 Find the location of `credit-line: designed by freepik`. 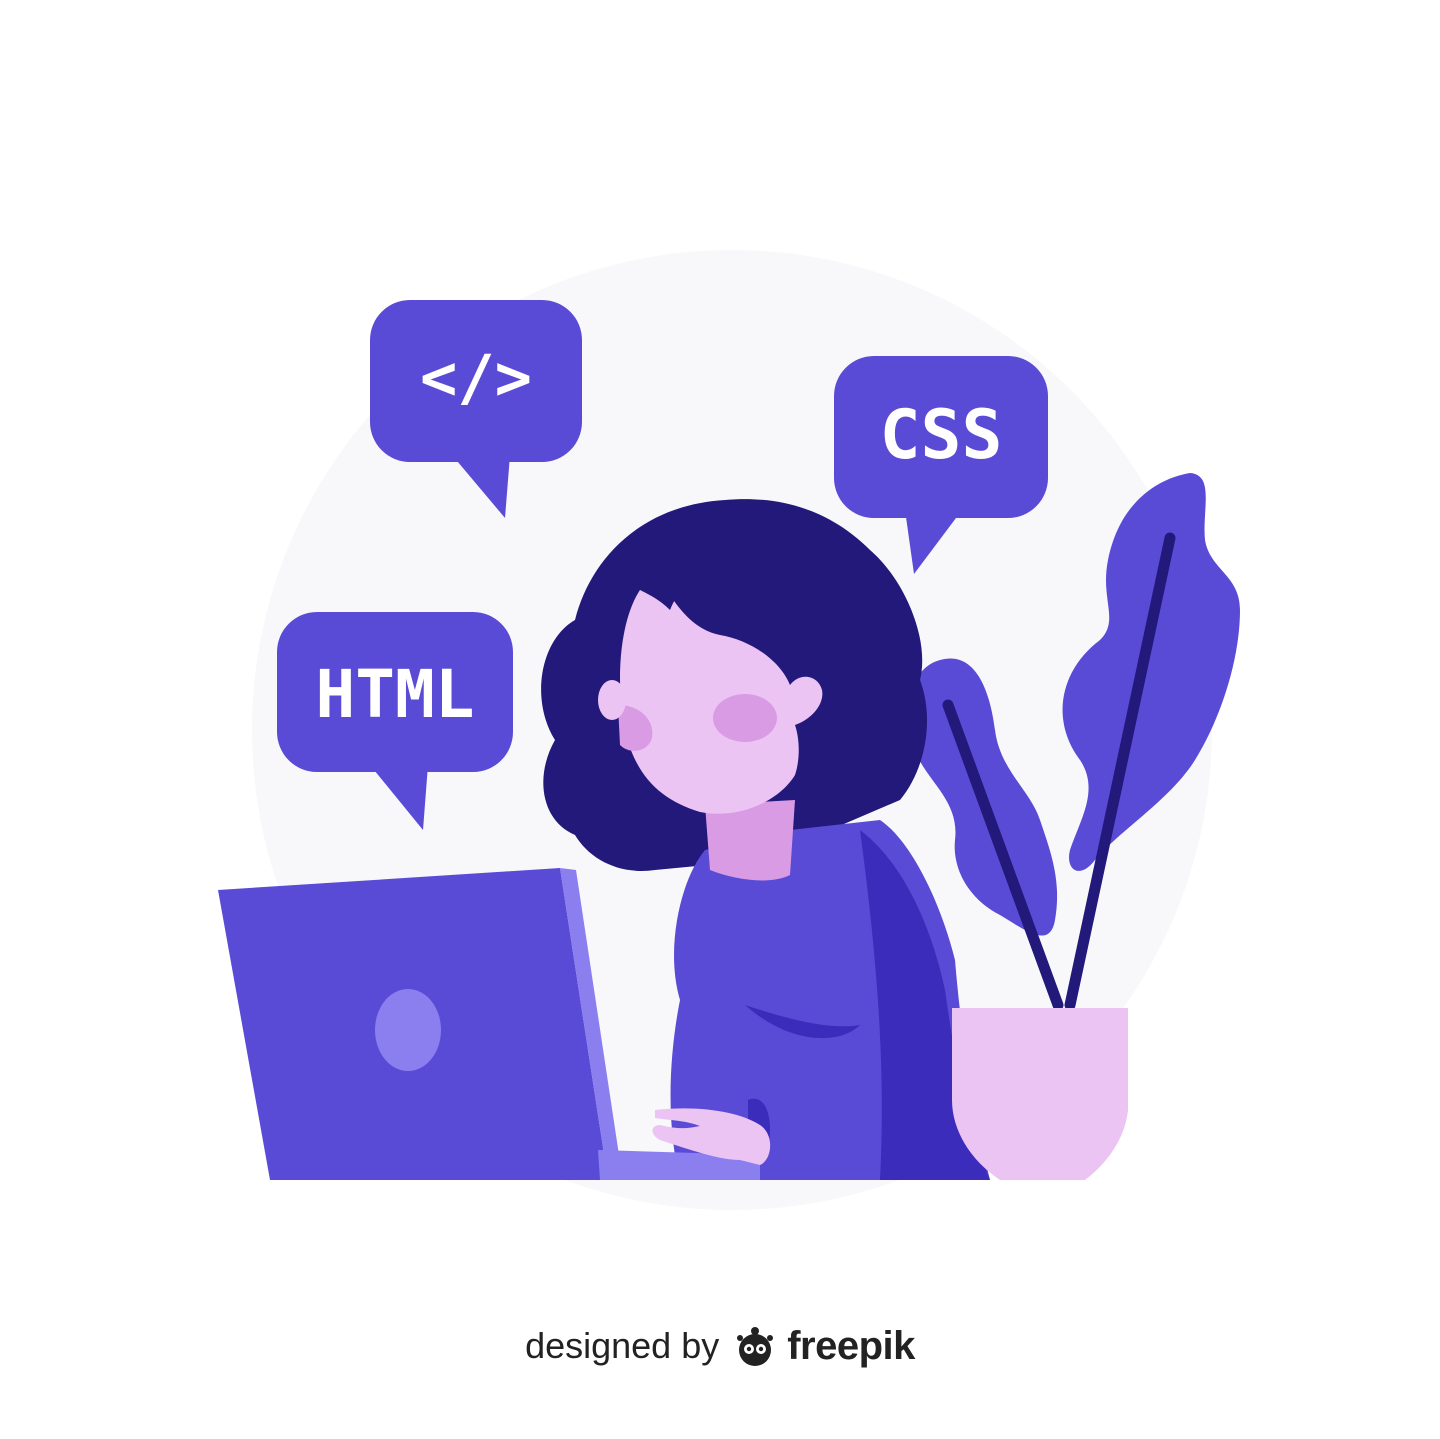

credit-line: designed by freepik is located at coordinates (720, 1346).